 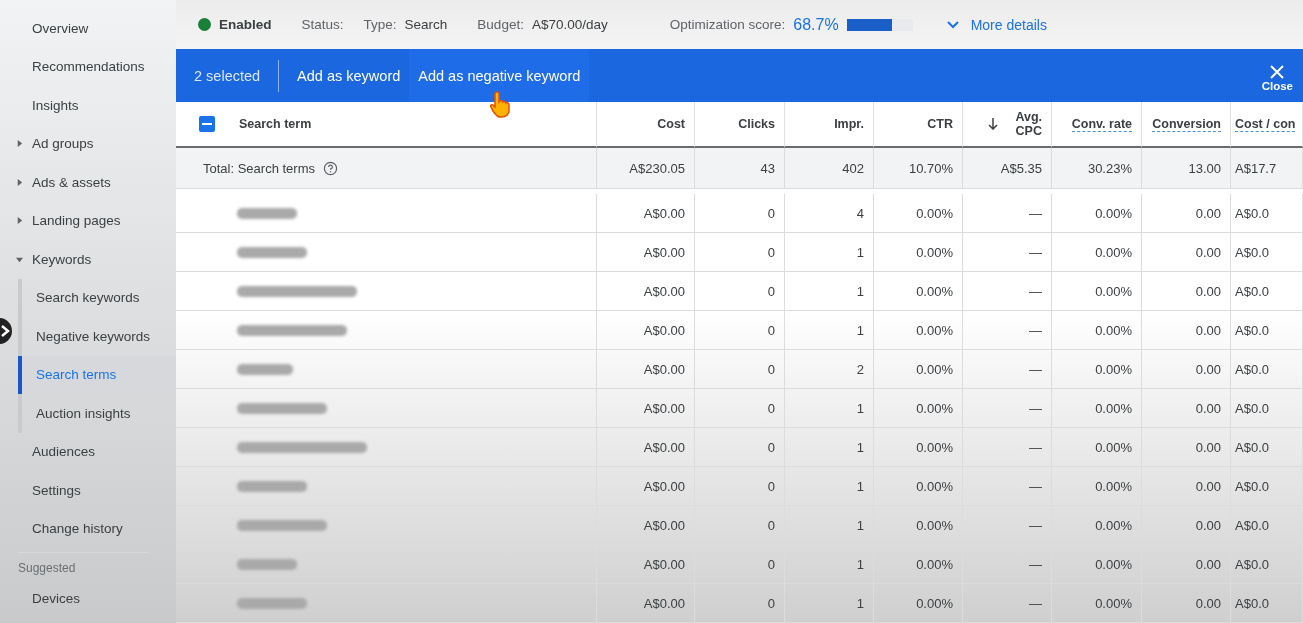 What do you see at coordinates (88, 451) in the screenshot?
I see `sidebar-item: Audiences` at bounding box center [88, 451].